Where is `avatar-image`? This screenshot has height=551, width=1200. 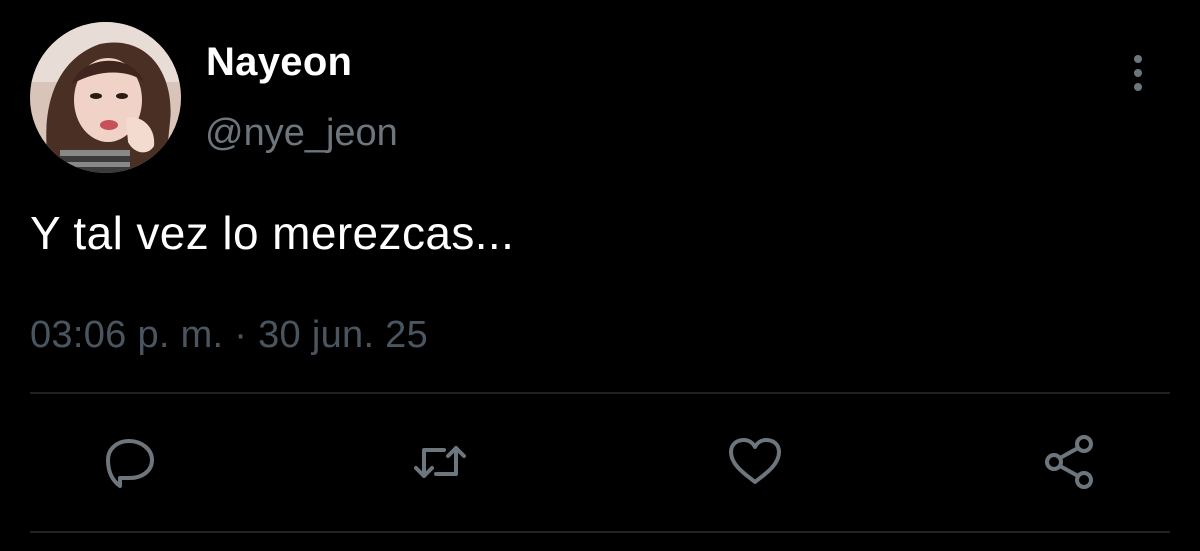 avatar-image is located at coordinates (105, 97).